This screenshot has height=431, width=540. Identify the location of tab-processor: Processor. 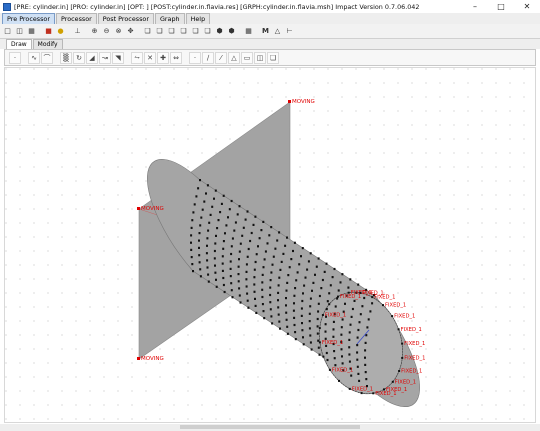
(76, 18).